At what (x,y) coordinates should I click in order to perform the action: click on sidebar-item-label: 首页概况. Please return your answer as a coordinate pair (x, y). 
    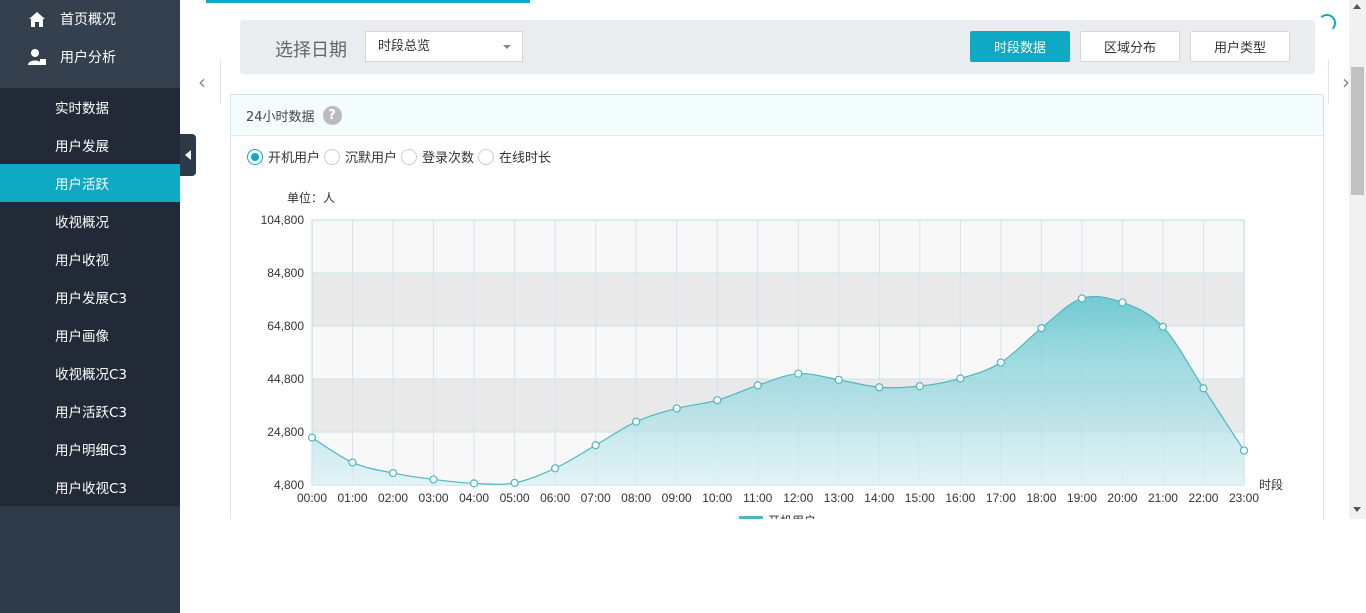
    Looking at the image, I should click on (88, 20).